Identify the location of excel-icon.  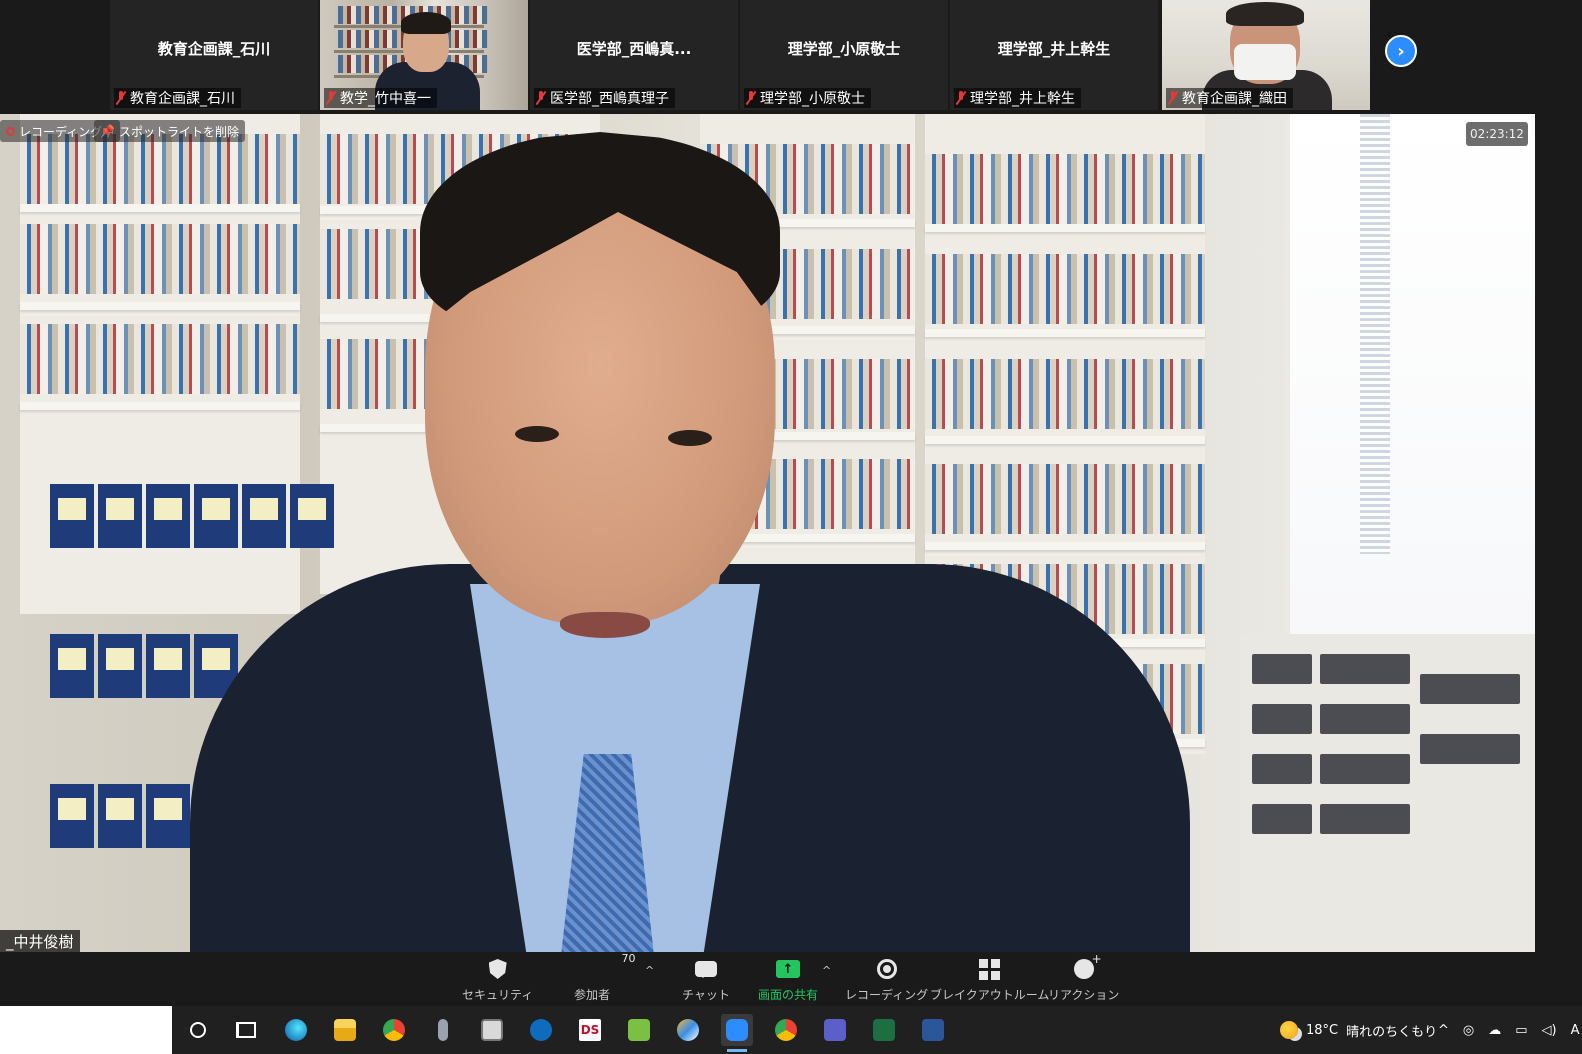
(884, 1030).